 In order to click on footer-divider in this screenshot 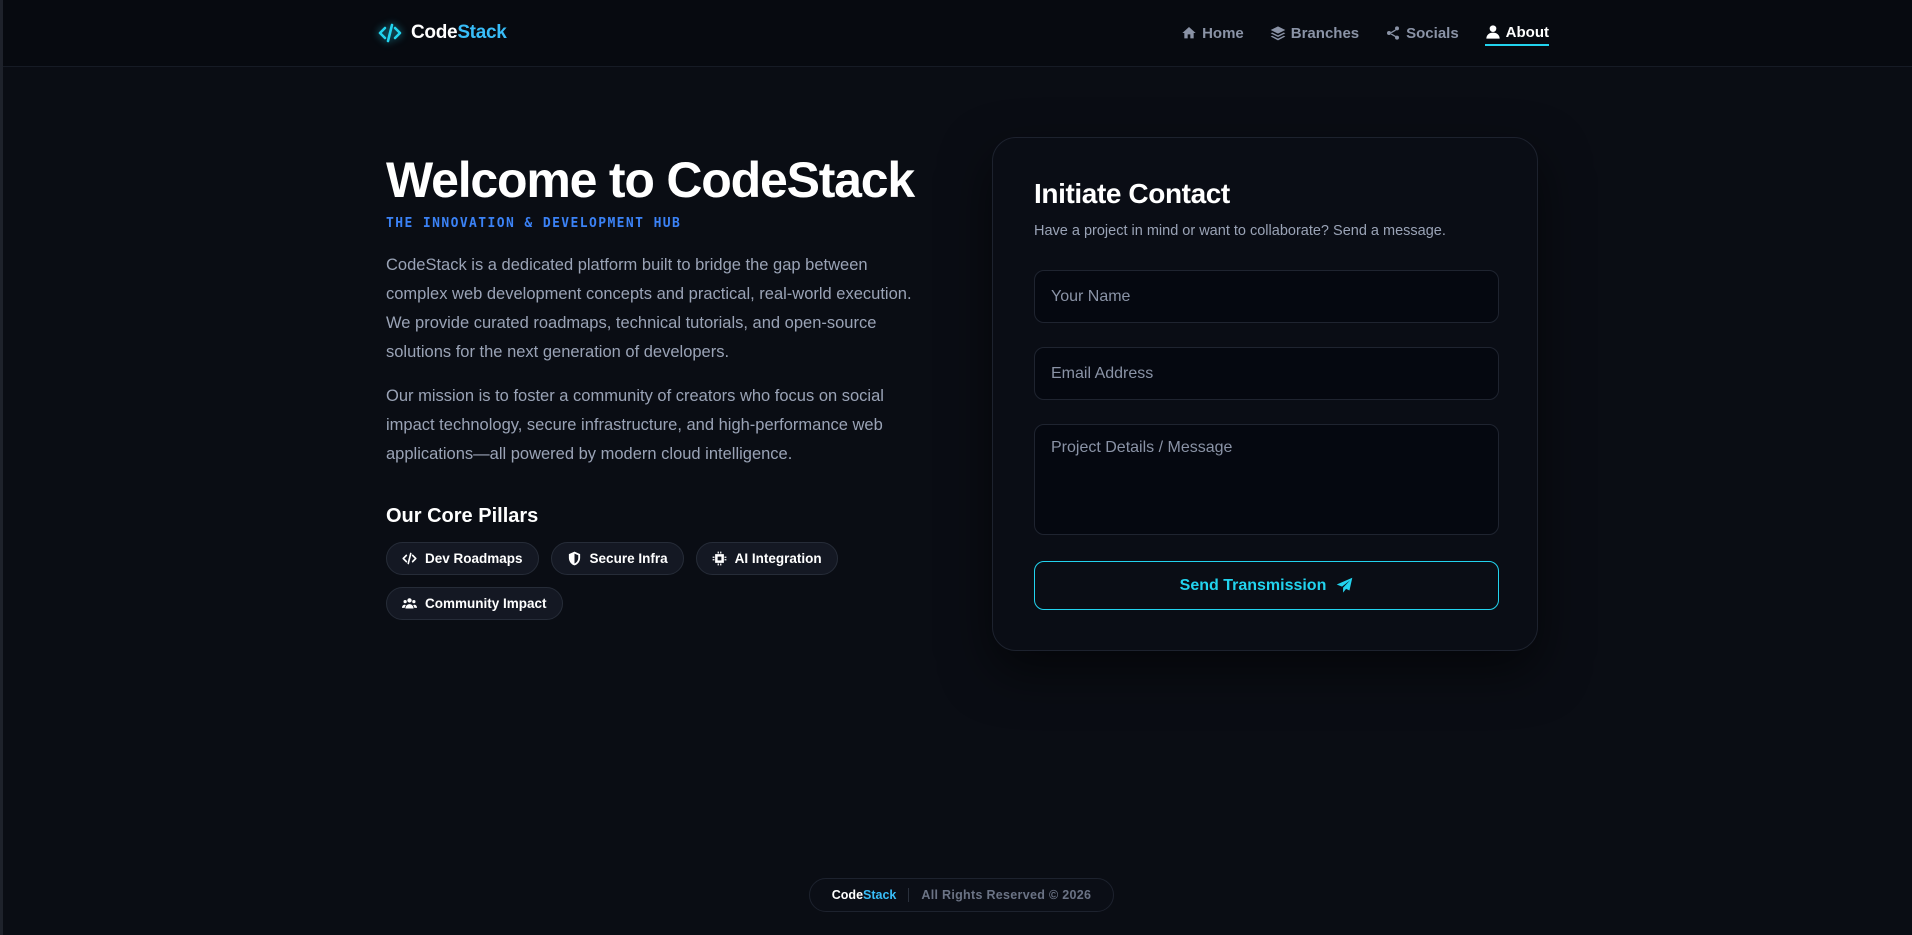, I will do `click(909, 895)`.